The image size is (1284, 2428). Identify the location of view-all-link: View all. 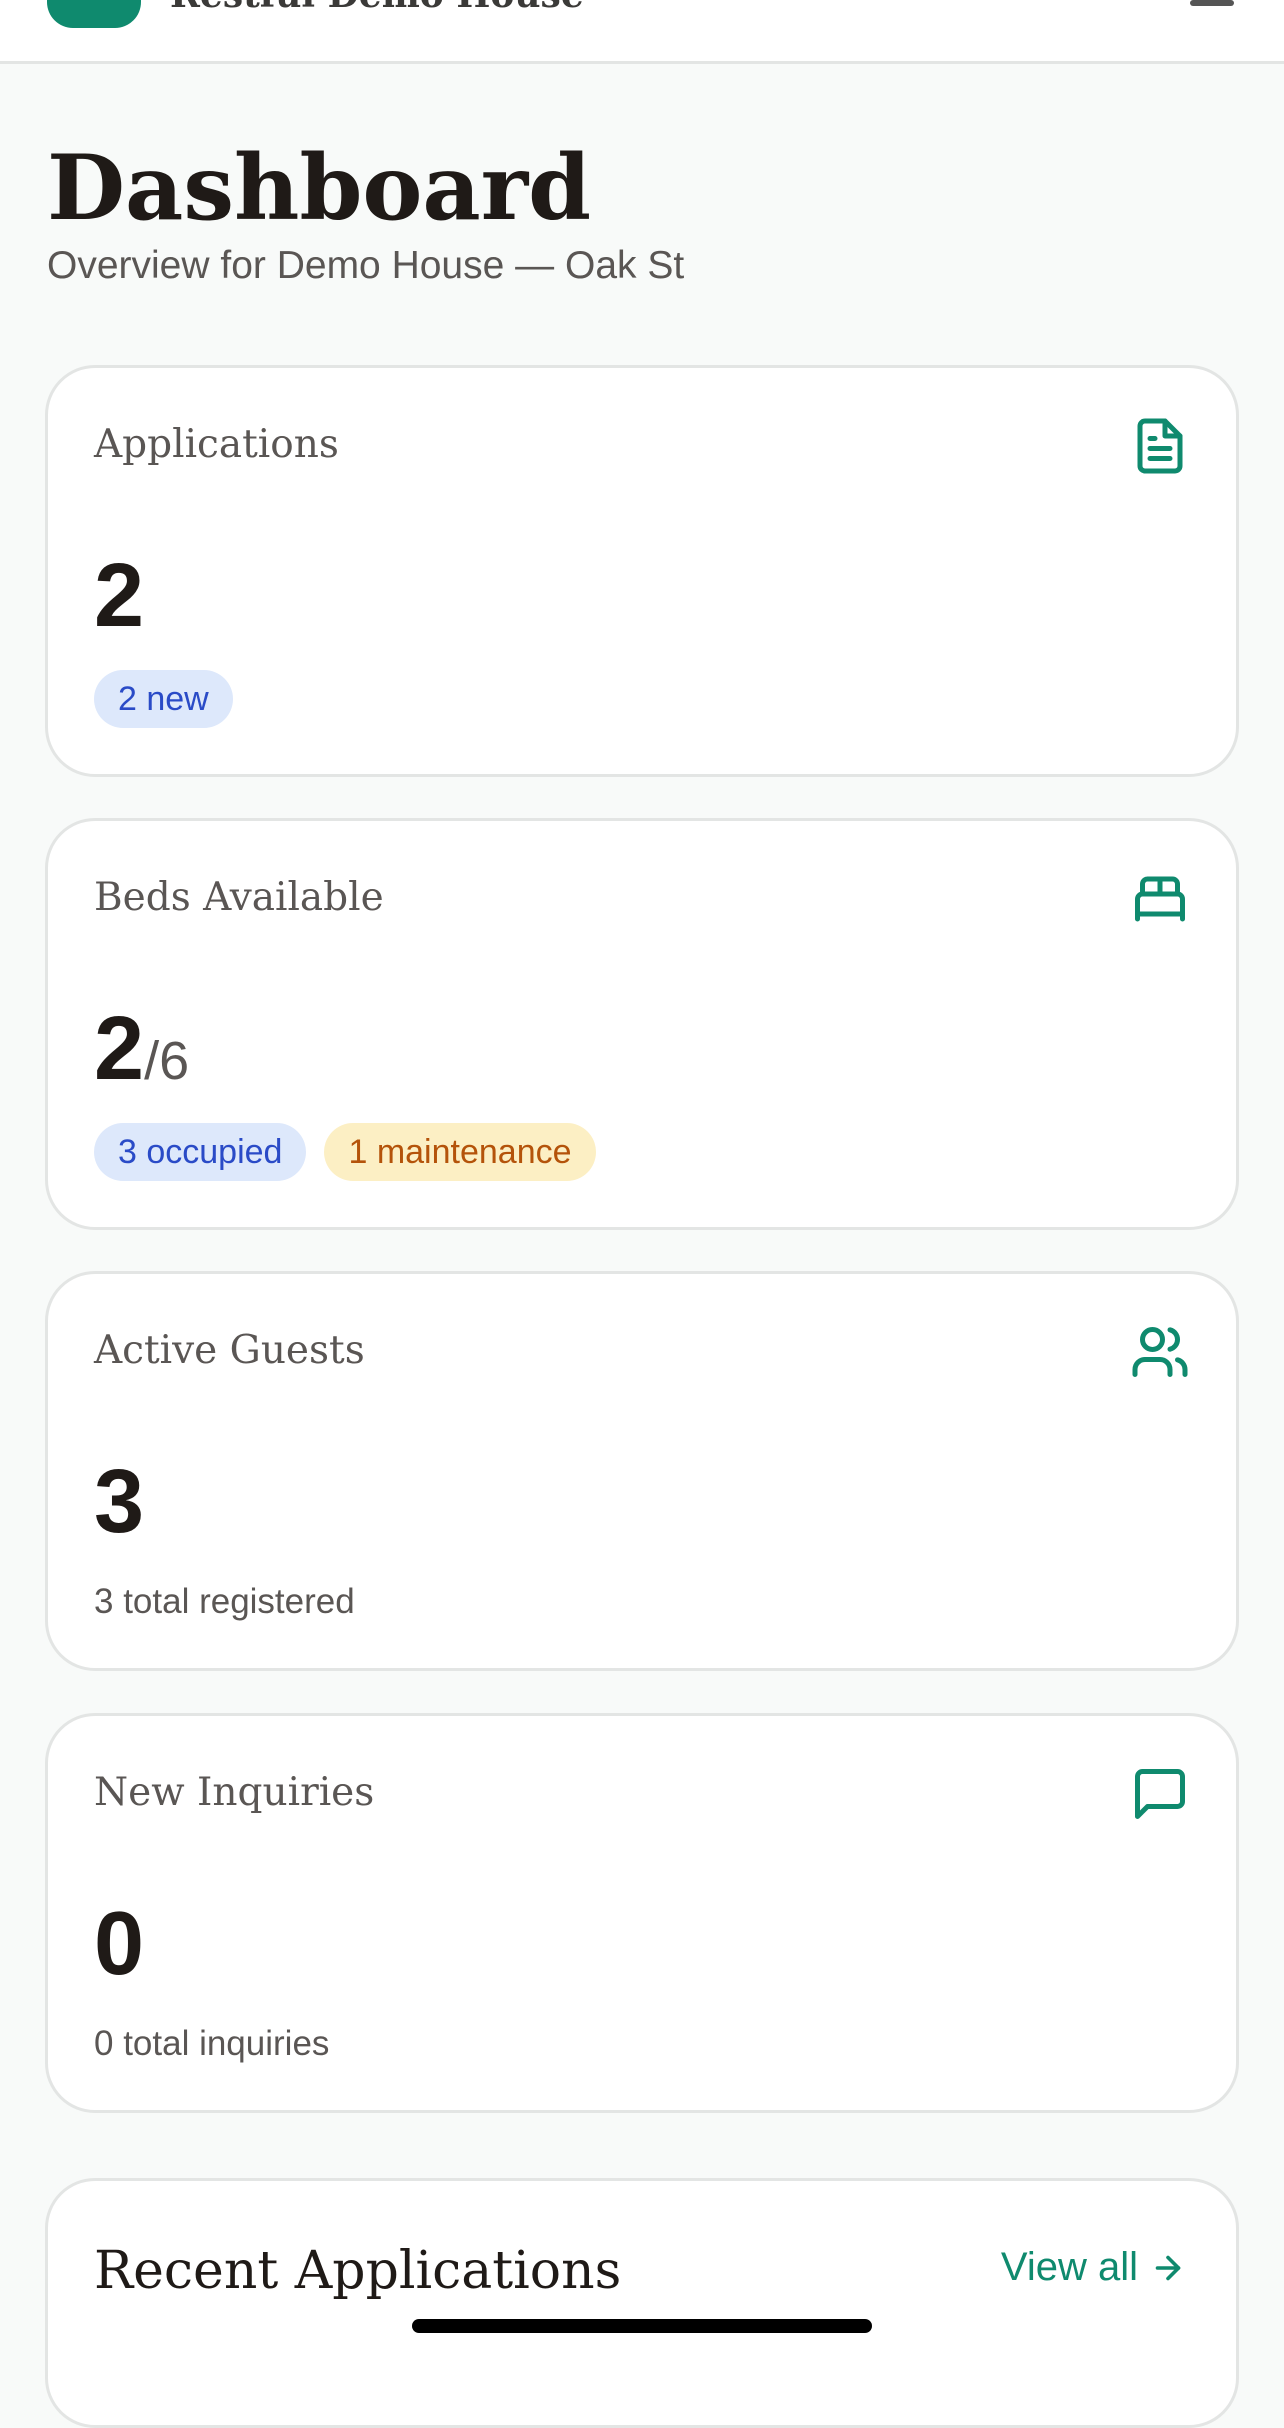
(1093, 2267).